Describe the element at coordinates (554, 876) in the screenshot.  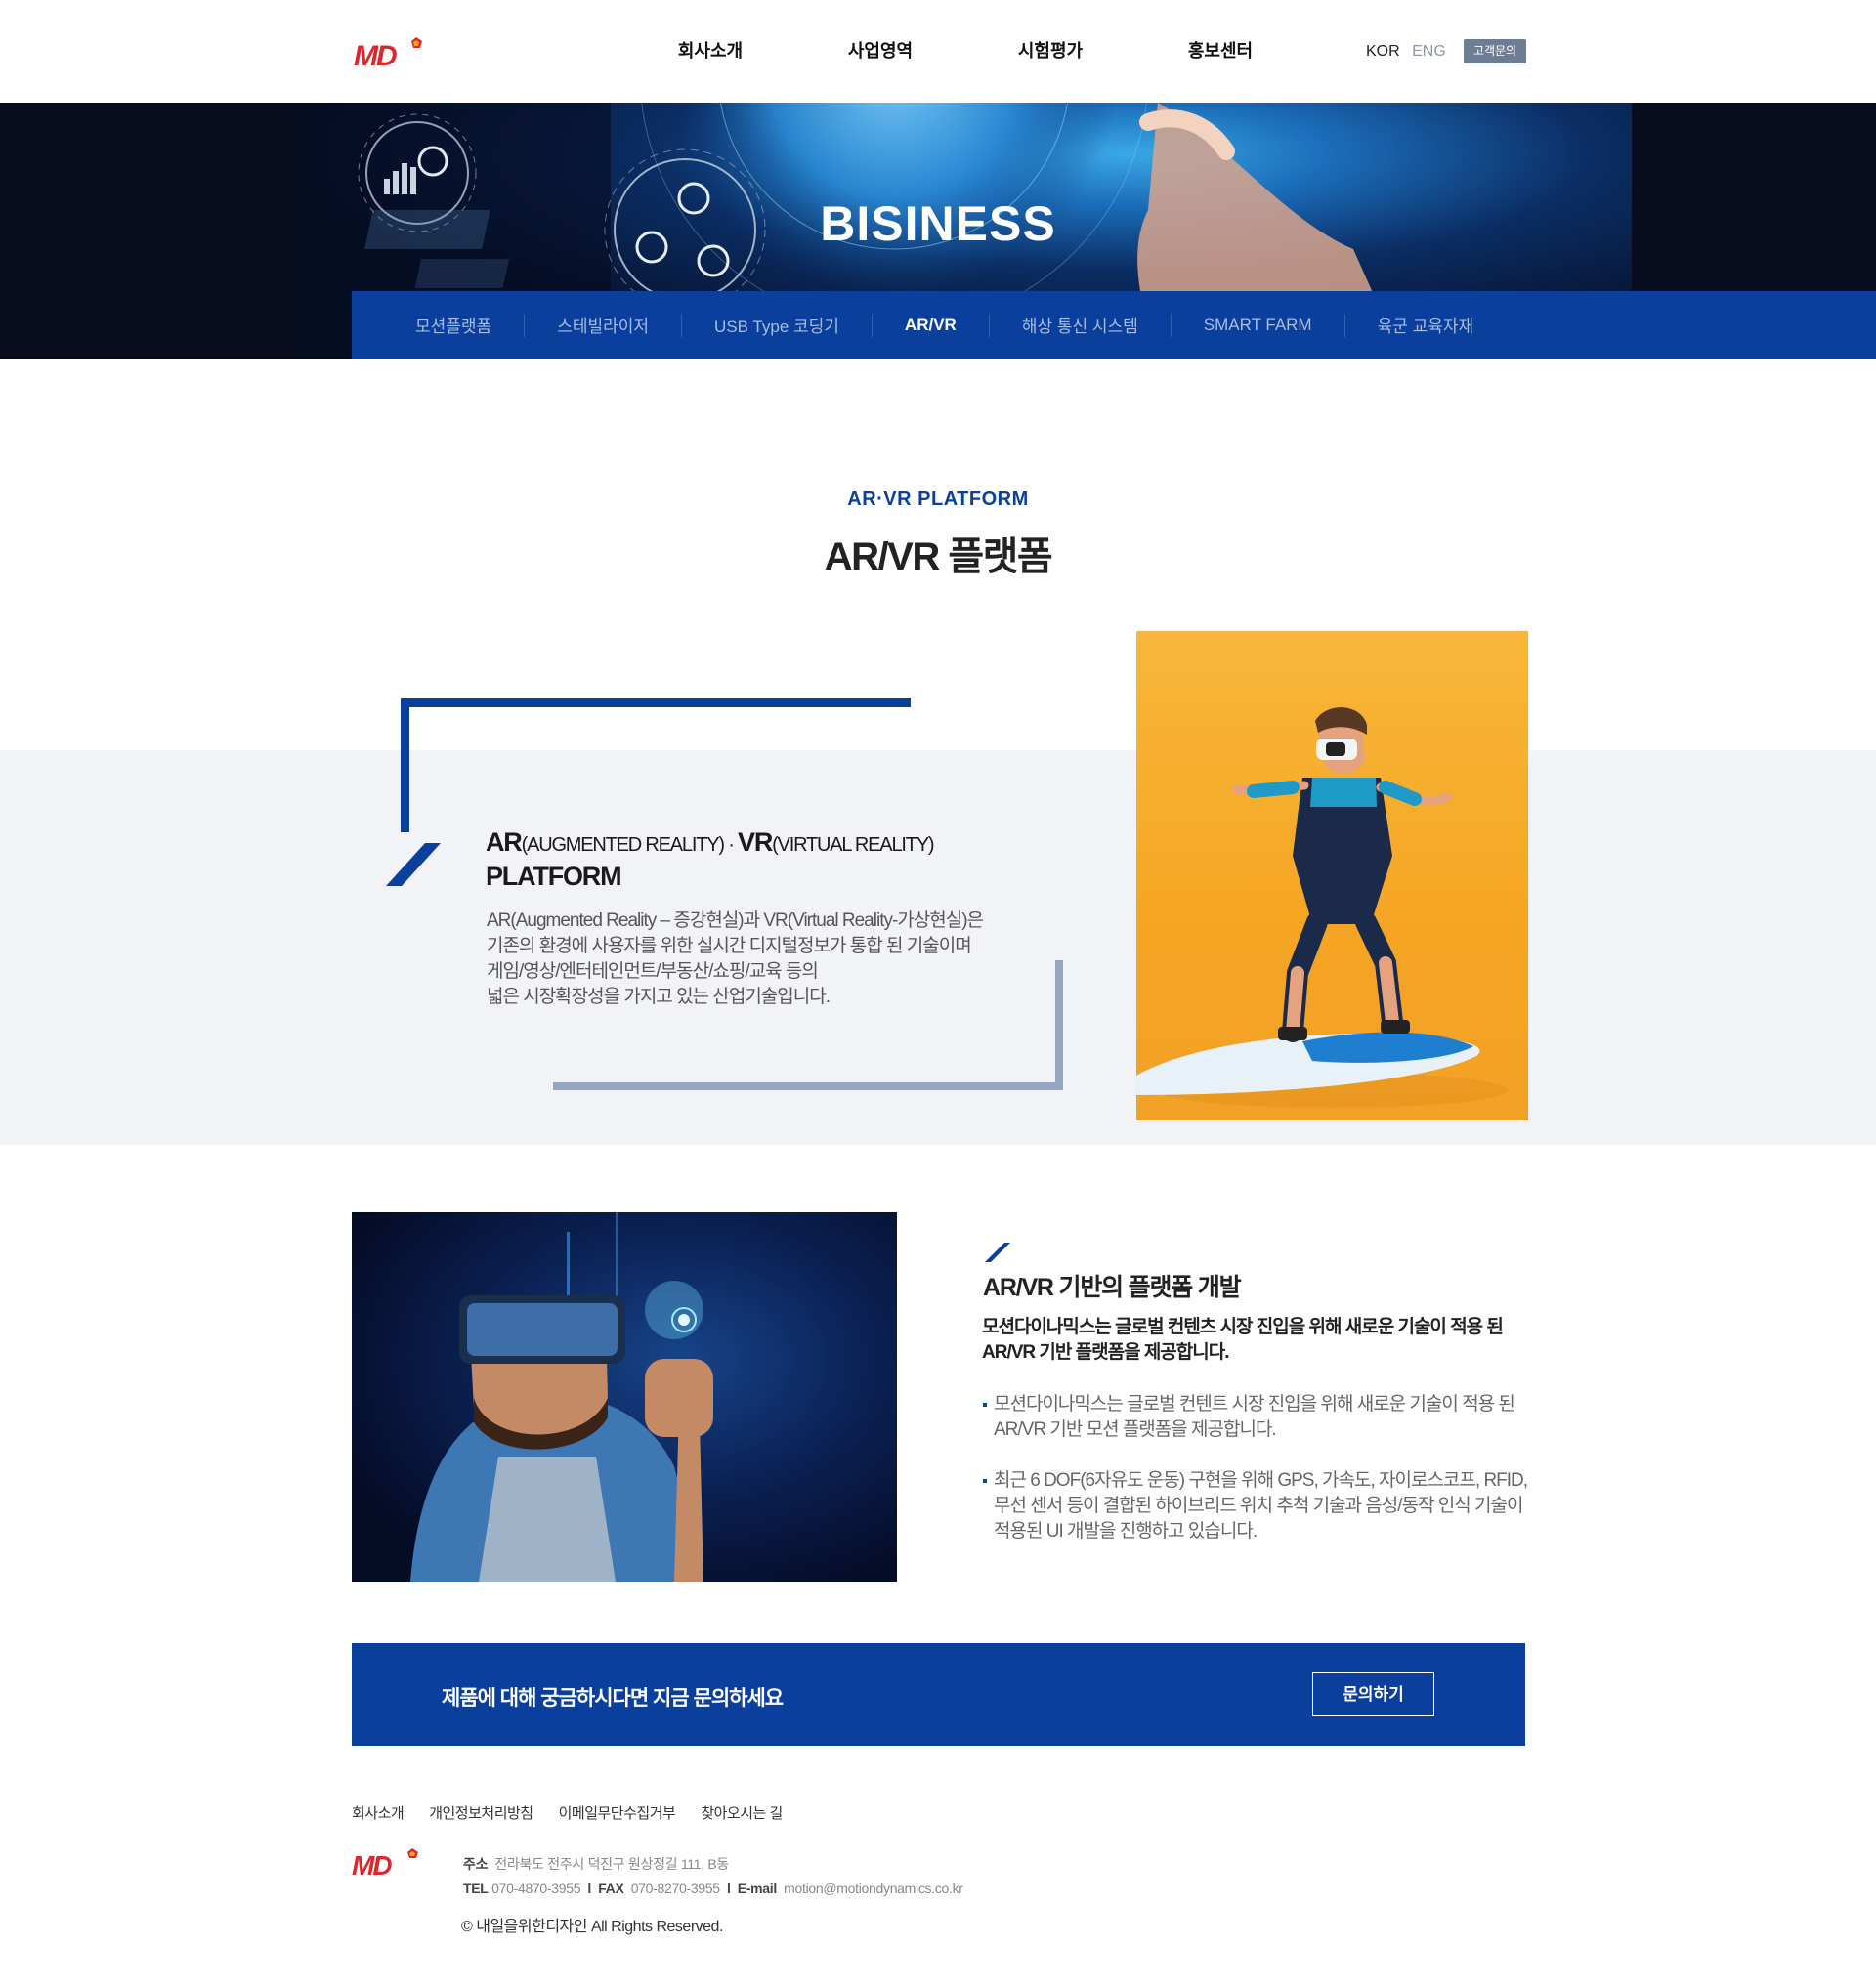
I see `heading-platform: PLATFORM` at that location.